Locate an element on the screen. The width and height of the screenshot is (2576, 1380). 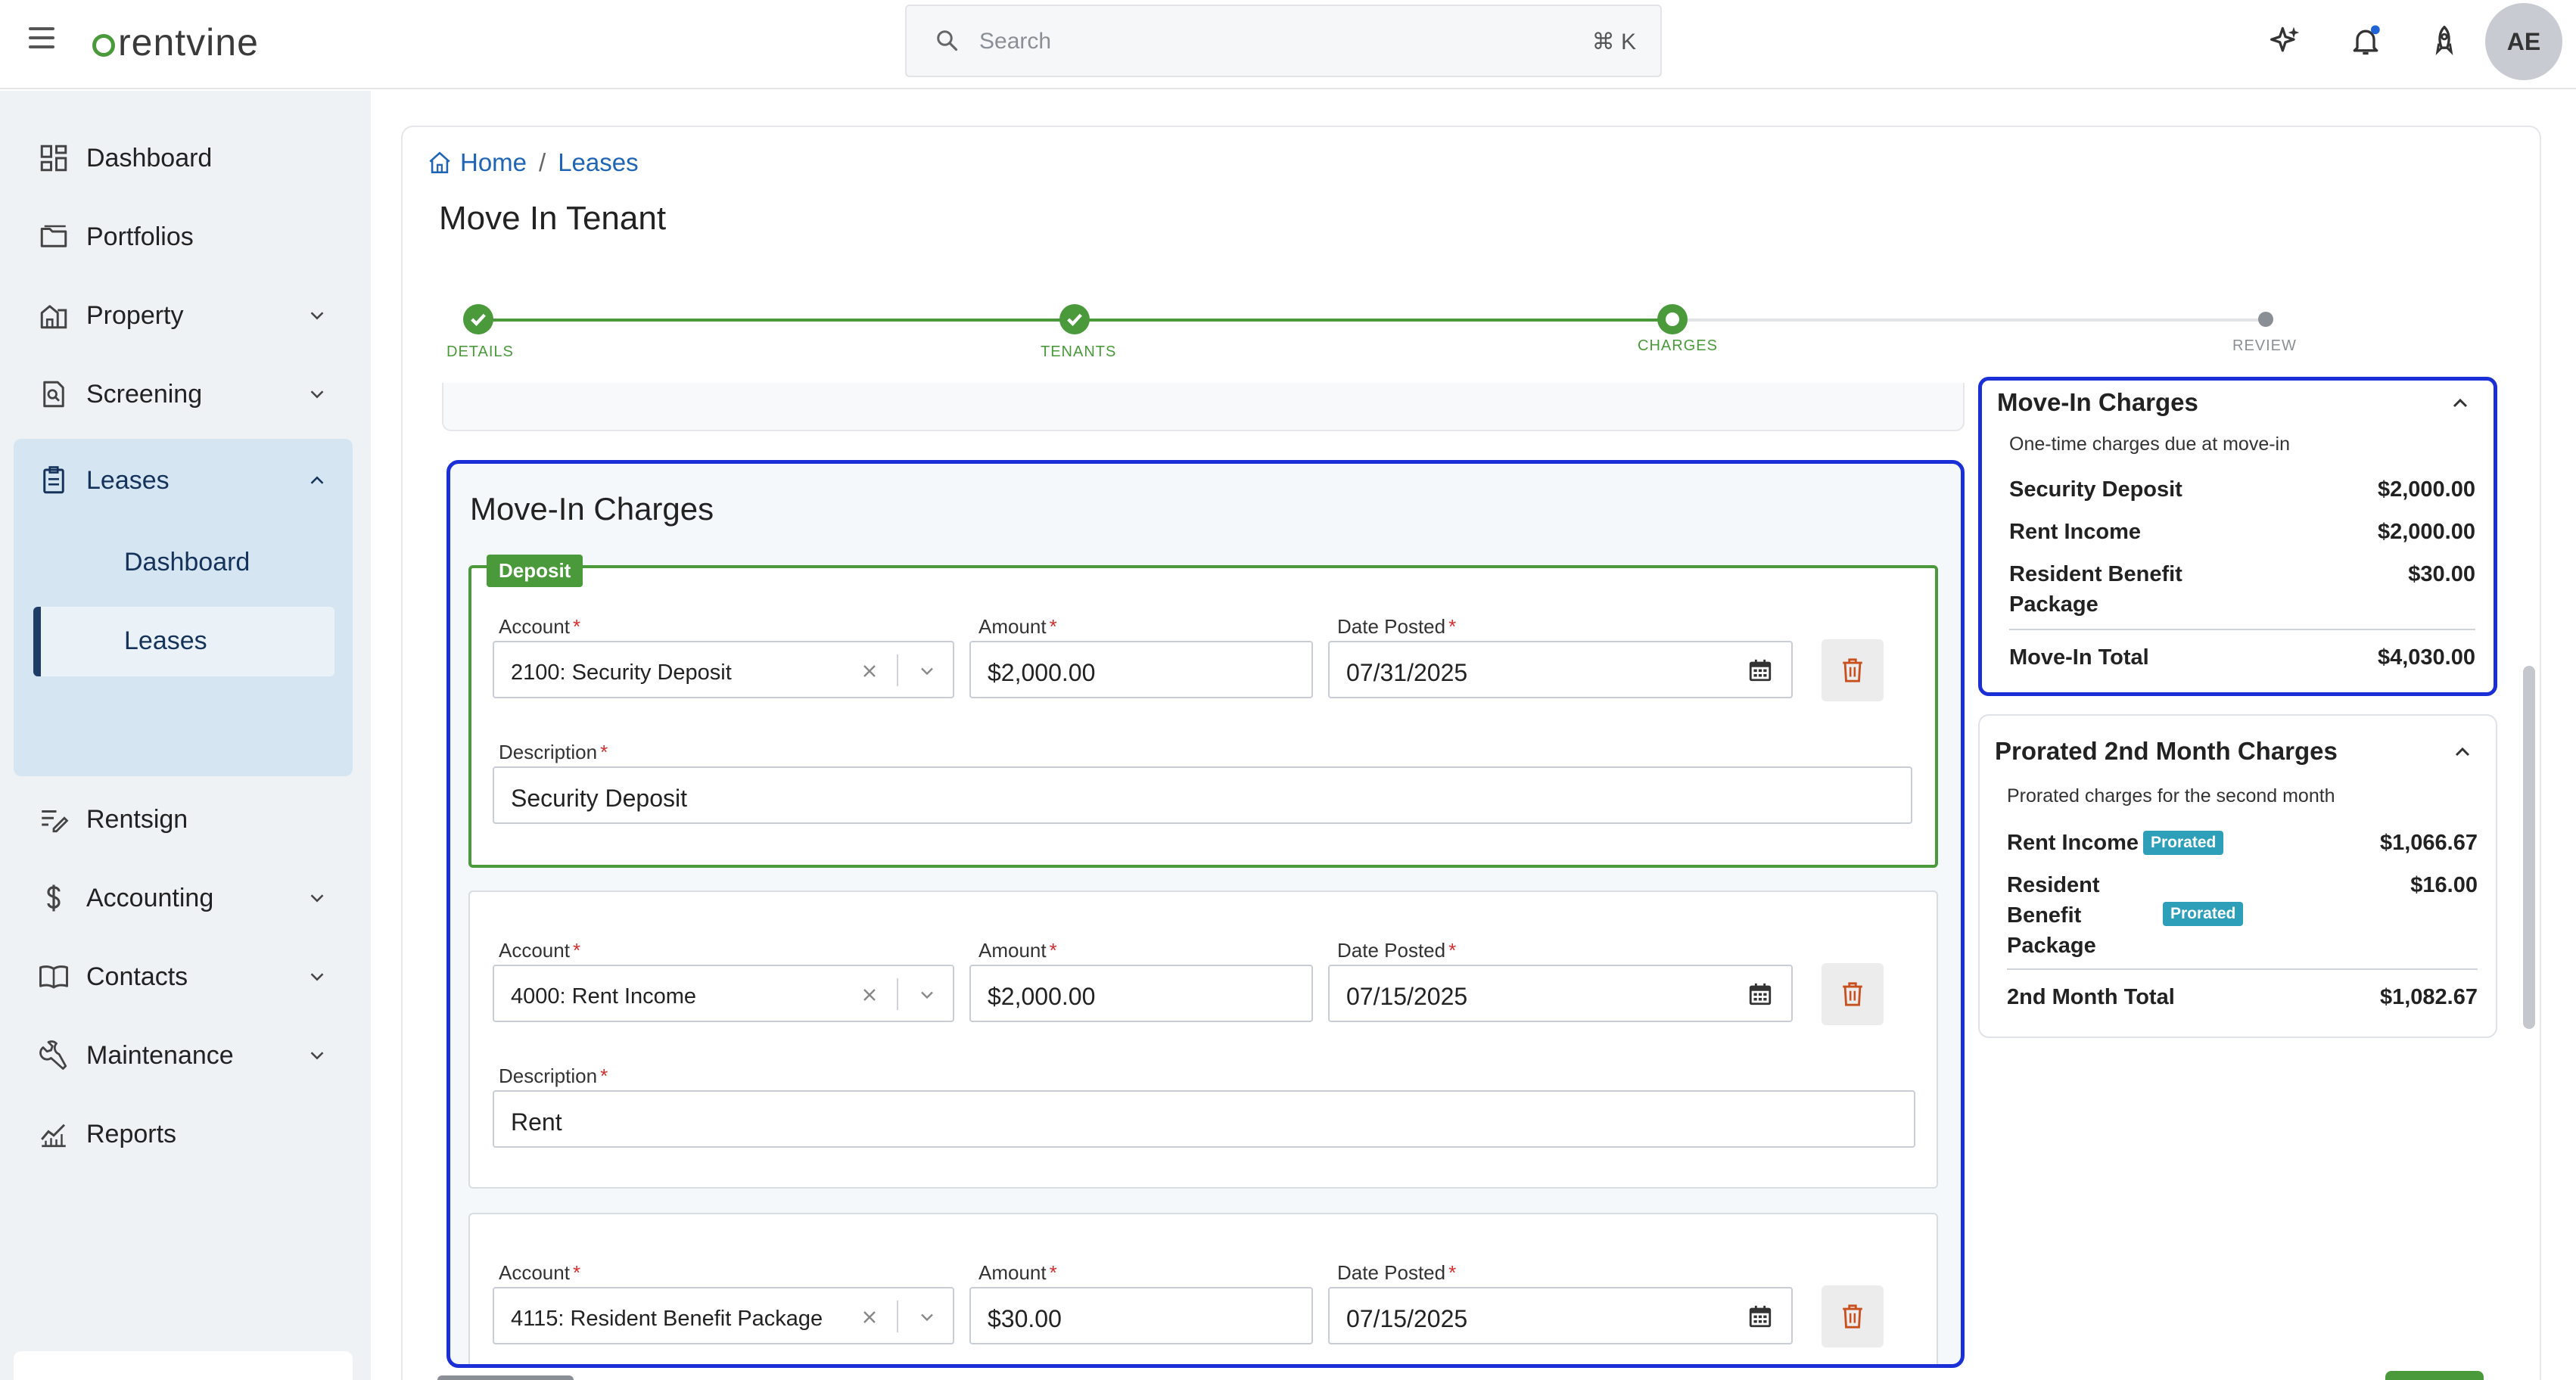
summary-subtitle: Prorated charges for the second month is located at coordinates (2171, 796).